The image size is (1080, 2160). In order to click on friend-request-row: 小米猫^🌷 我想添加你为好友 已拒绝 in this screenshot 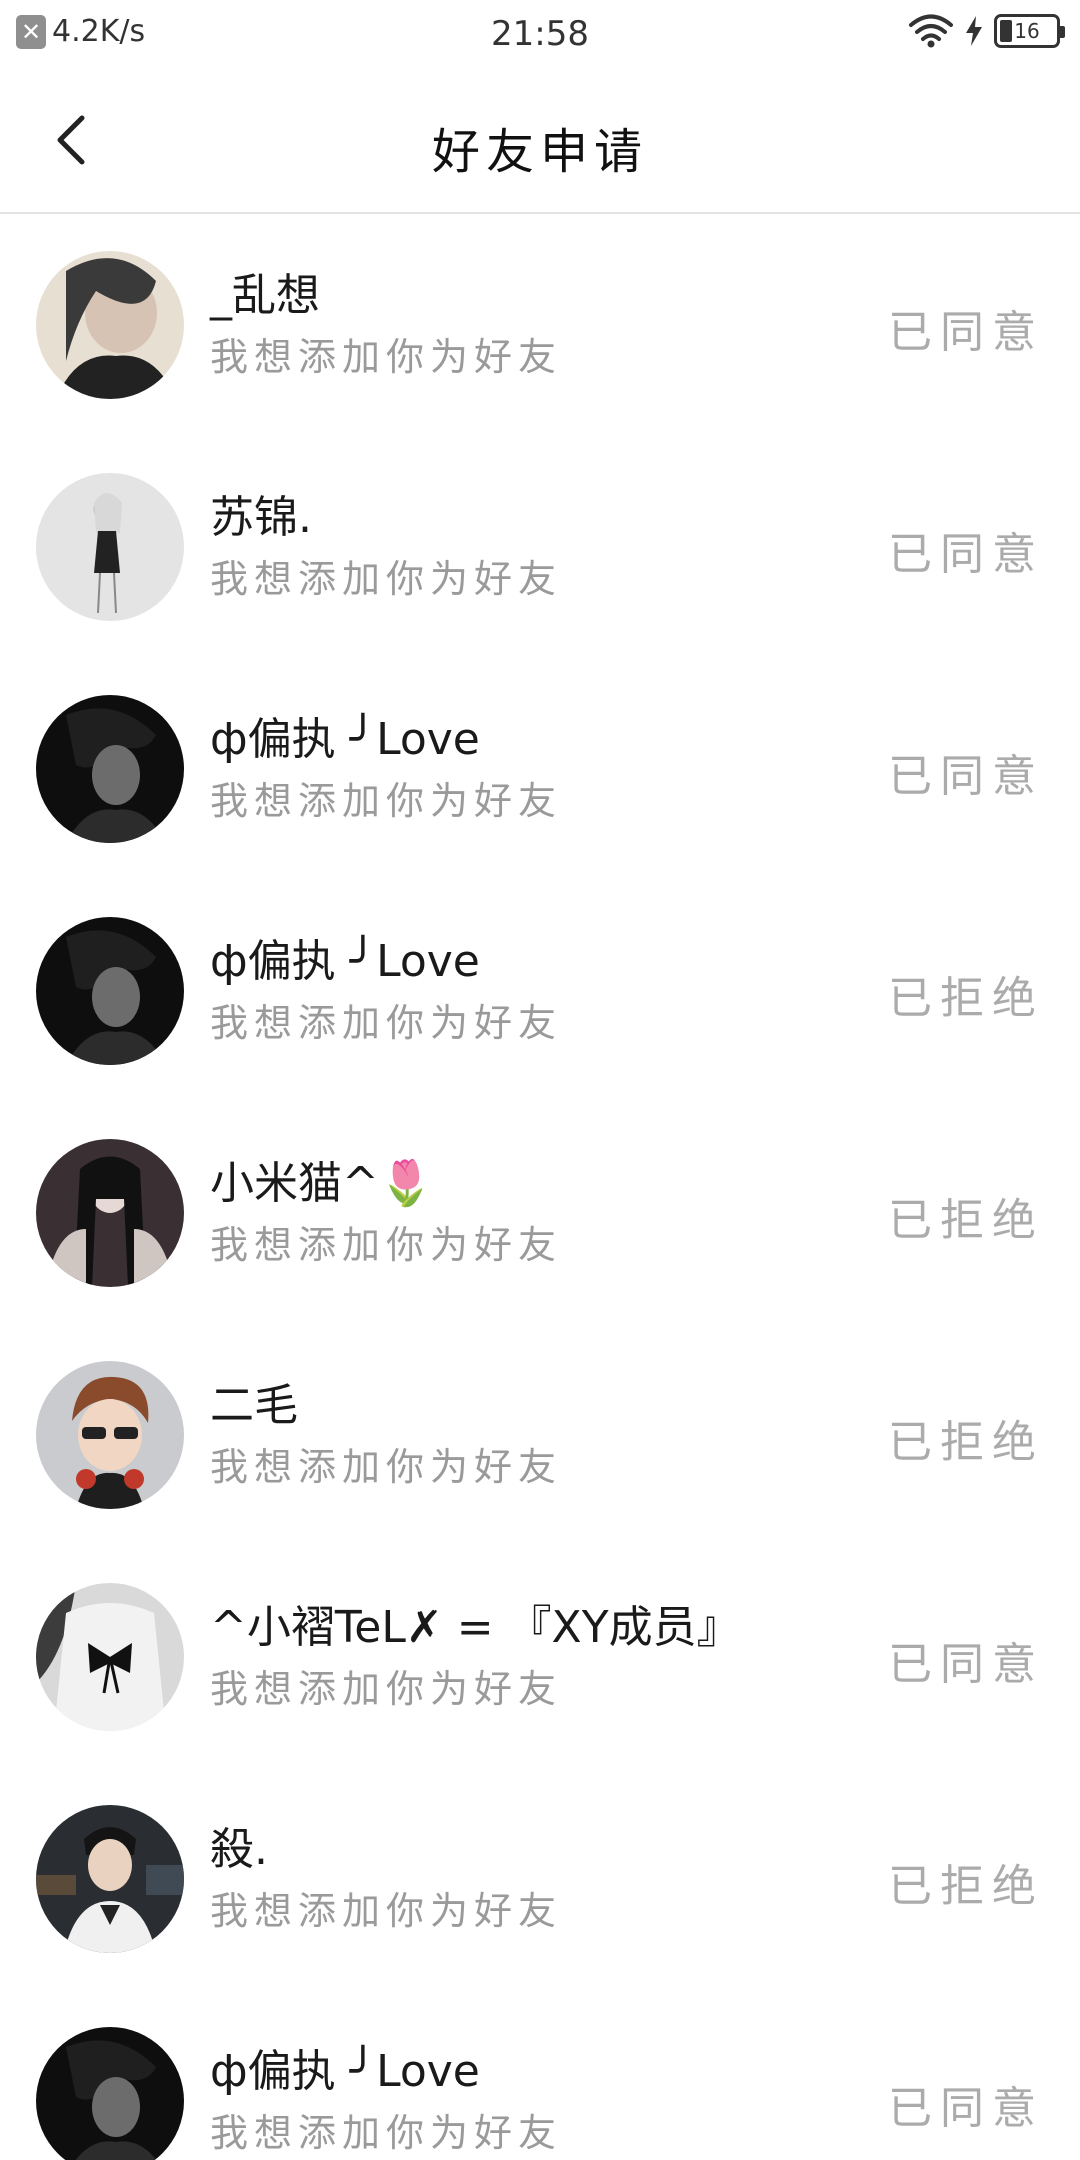, I will do `click(540, 1213)`.